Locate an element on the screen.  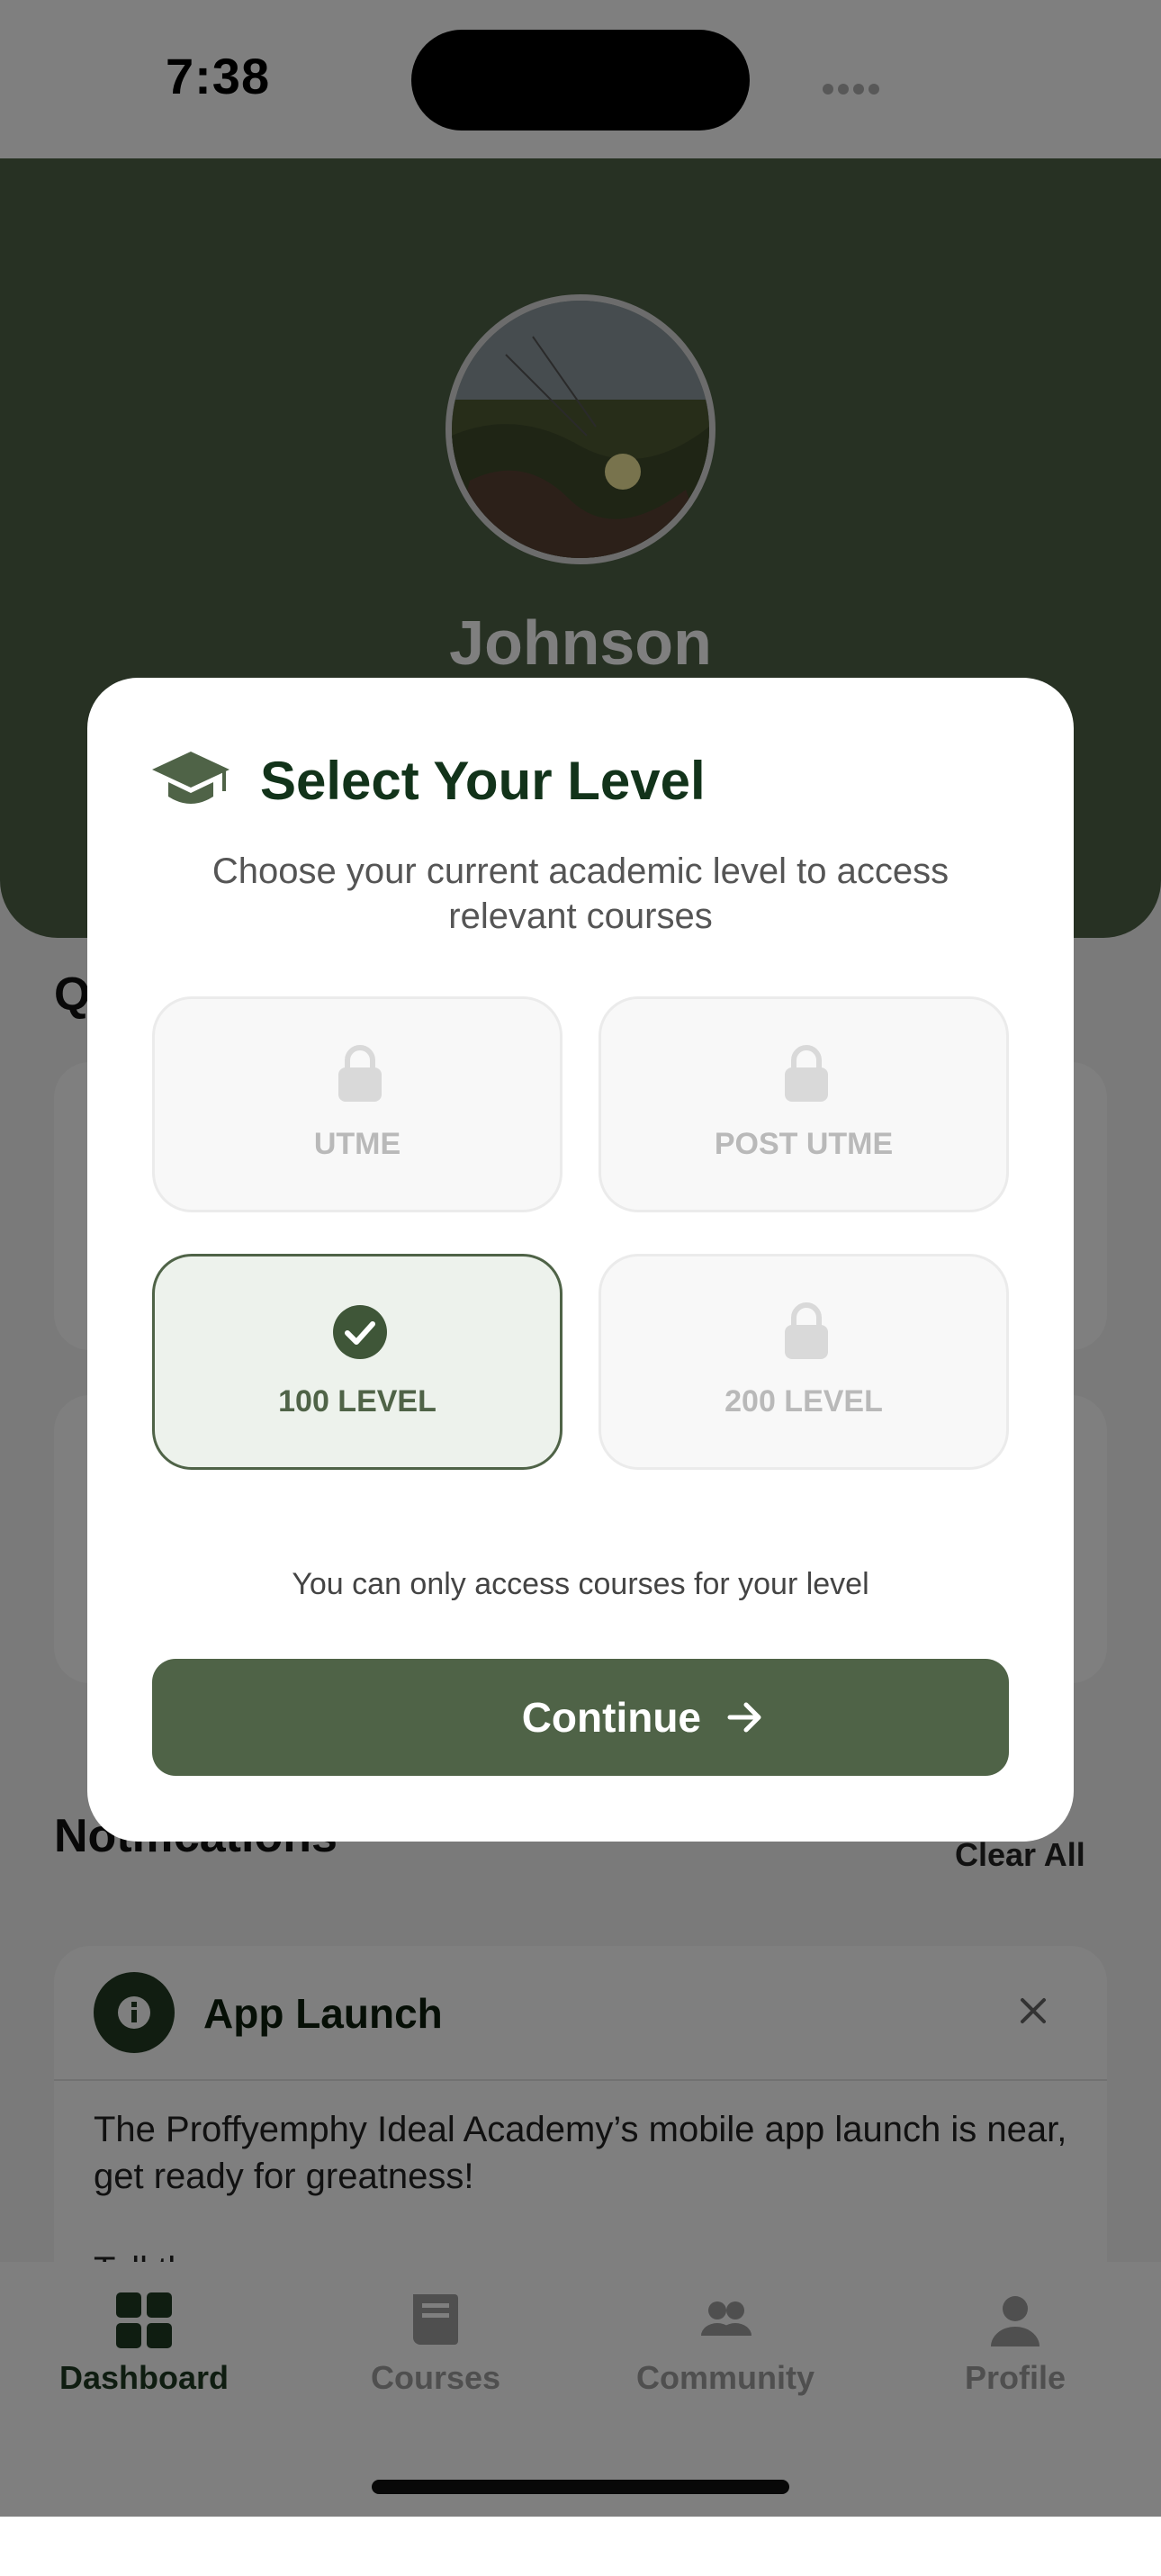
level-label: UTME is located at coordinates (357, 1144).